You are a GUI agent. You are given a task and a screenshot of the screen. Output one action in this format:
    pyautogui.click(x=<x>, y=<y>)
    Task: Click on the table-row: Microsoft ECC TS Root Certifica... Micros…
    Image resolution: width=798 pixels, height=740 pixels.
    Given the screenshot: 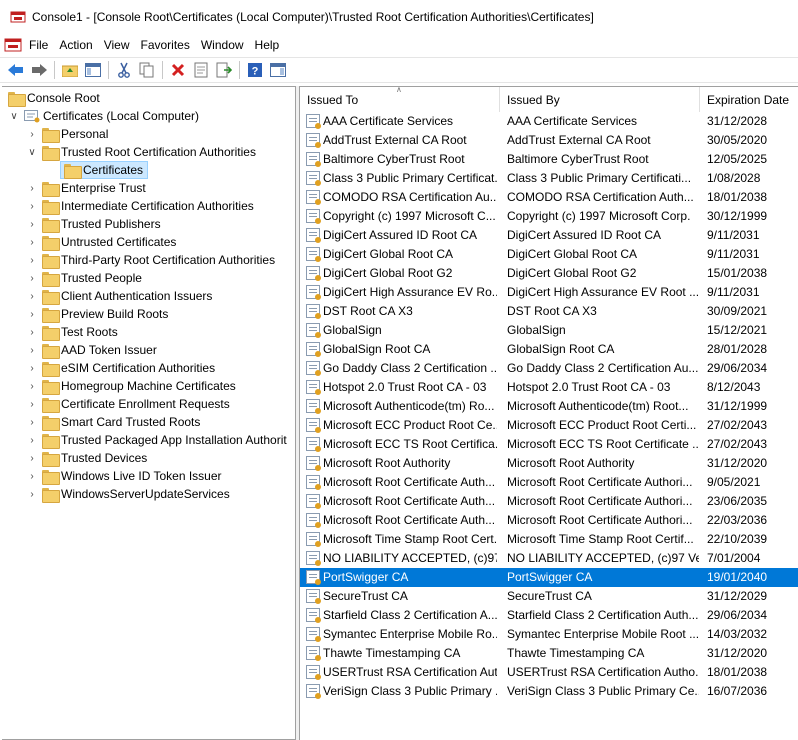 What is the action you would take?
    pyautogui.click(x=549, y=444)
    